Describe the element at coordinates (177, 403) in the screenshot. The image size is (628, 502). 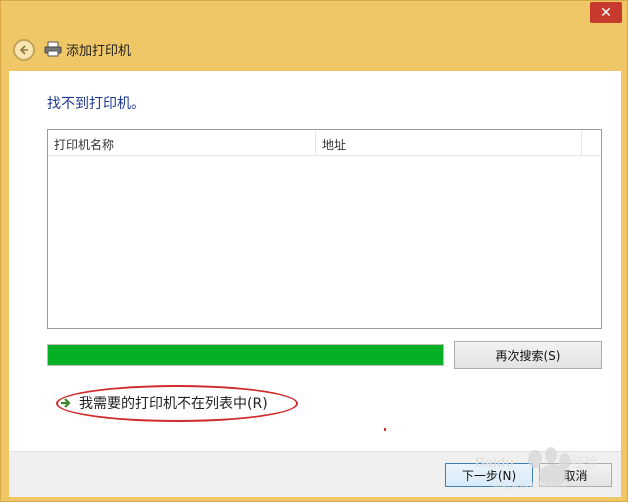
I see `annotation-ellipse` at that location.